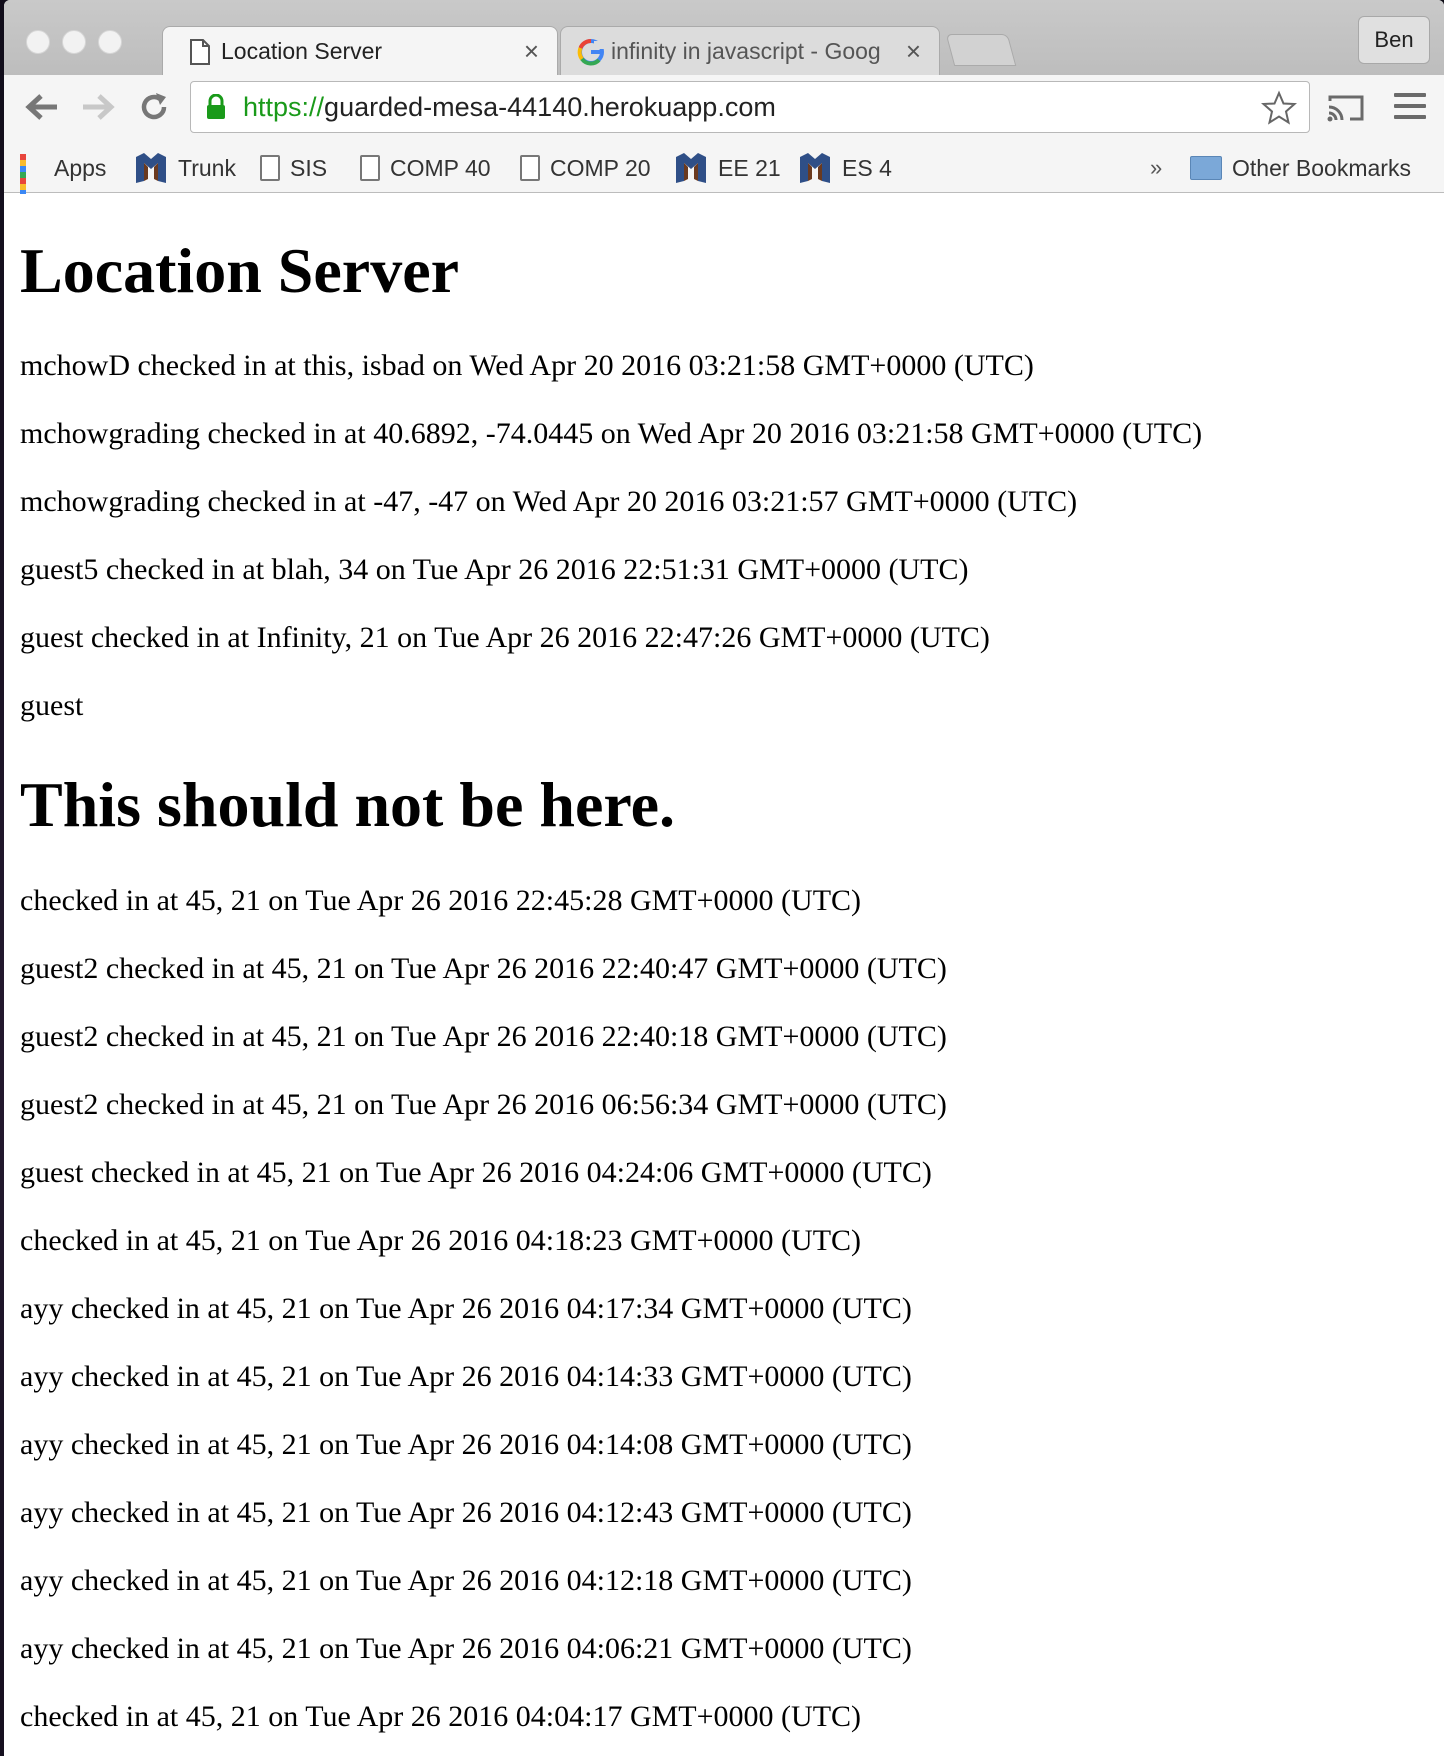  I want to click on lock-icon, so click(216, 106).